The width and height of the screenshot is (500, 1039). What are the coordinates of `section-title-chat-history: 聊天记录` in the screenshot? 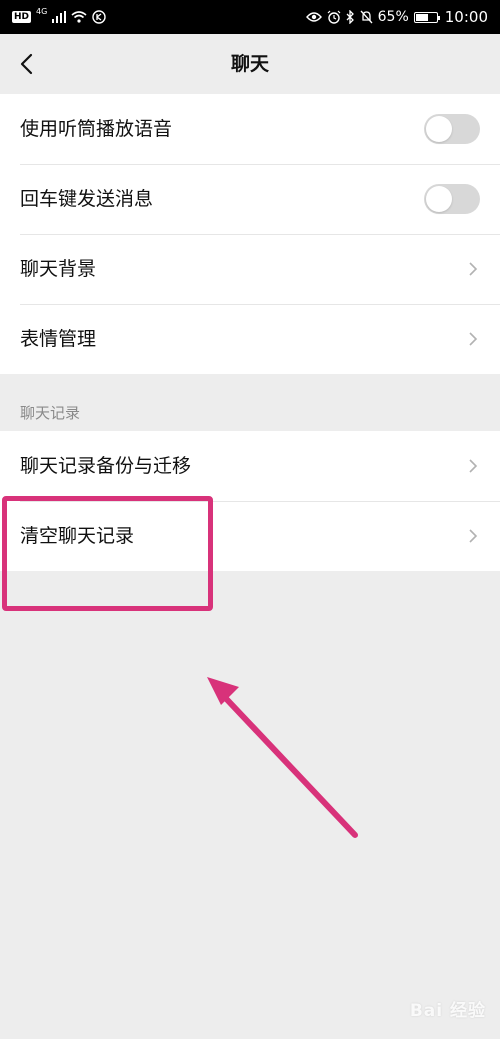 It's located at (50, 413).